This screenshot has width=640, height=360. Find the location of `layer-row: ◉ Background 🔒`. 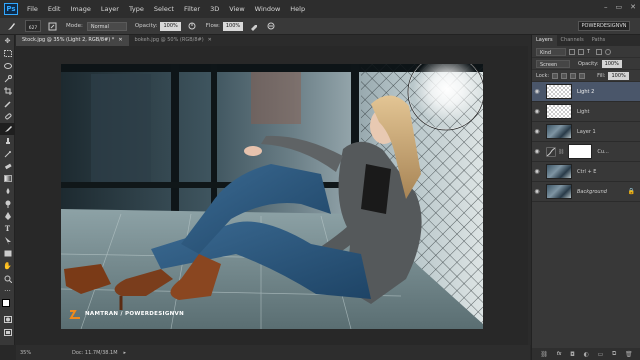

layer-row: ◉ Background 🔒 is located at coordinates (586, 192).